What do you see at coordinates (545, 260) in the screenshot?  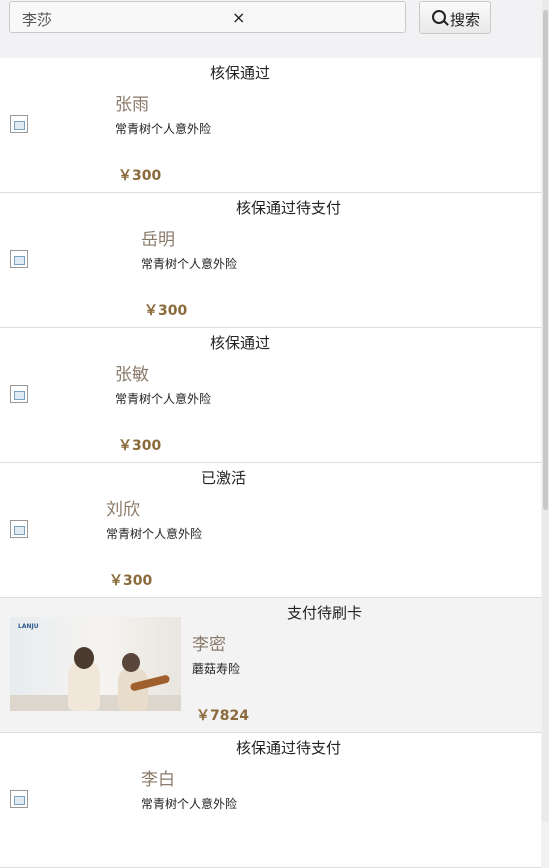 I see `scrollbar-thumb` at bounding box center [545, 260].